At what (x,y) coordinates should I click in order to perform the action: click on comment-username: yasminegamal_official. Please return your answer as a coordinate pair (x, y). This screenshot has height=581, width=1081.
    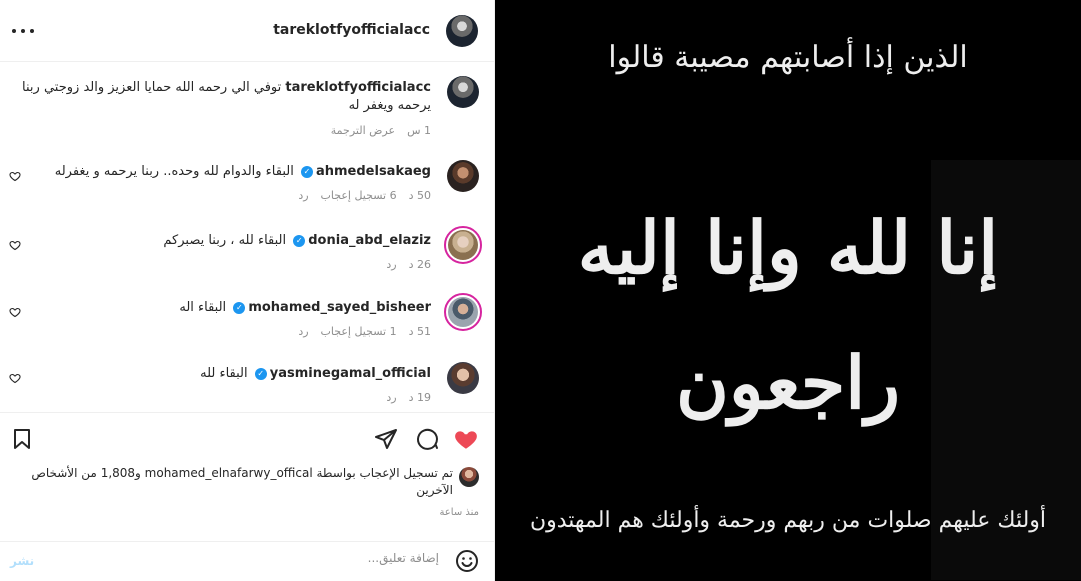
    Looking at the image, I should click on (350, 373).